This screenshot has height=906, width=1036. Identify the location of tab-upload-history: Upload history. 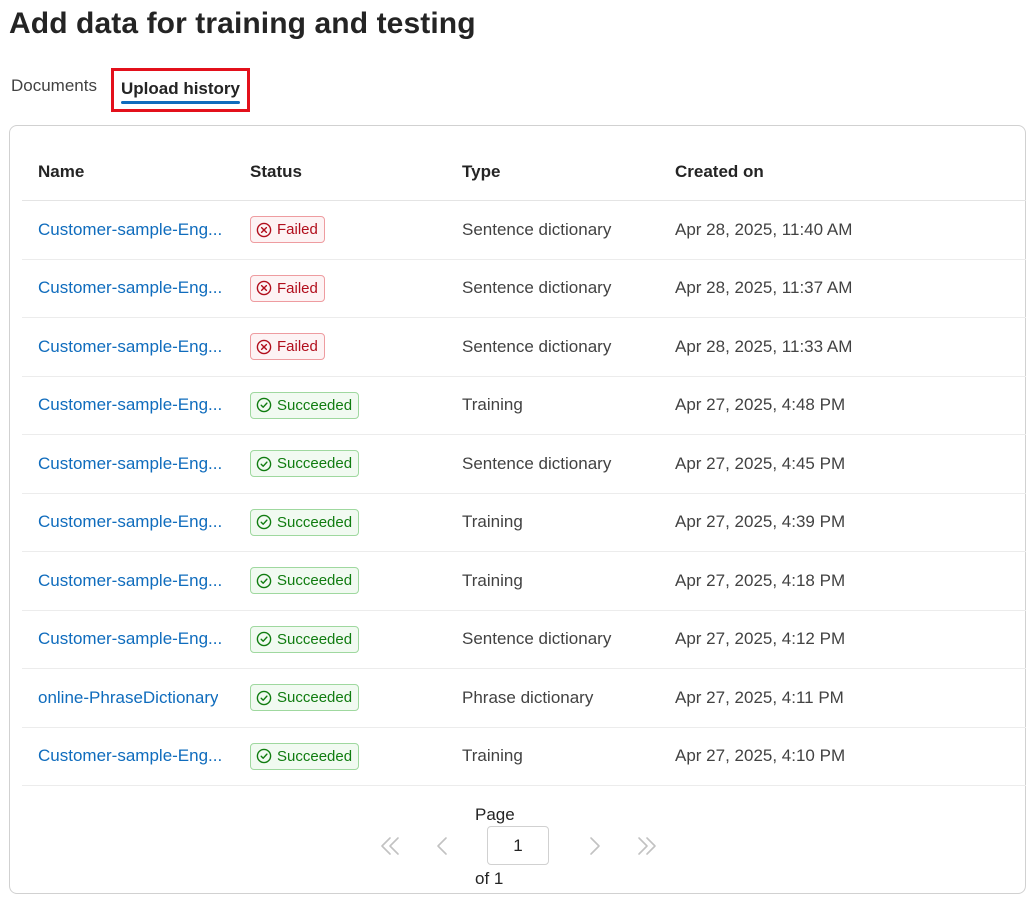
(180, 90).